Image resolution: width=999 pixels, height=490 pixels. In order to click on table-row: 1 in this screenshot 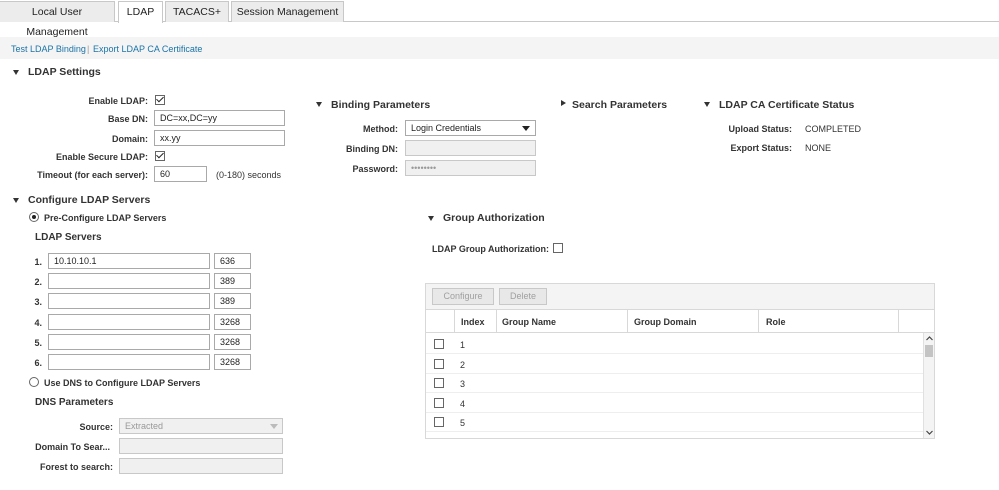, I will do `click(674, 344)`.